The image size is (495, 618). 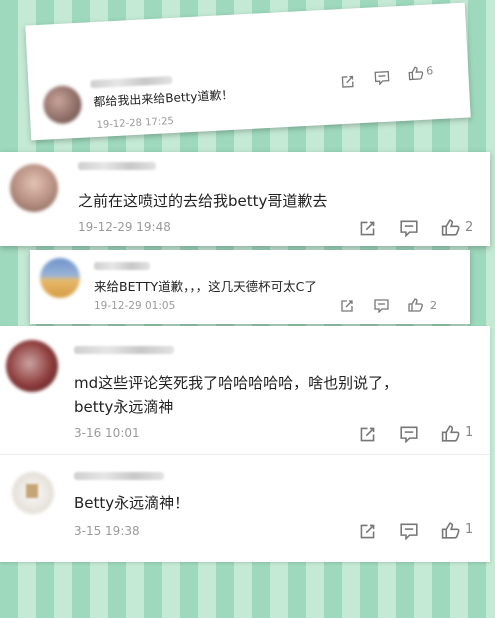 What do you see at coordinates (135, 306) in the screenshot?
I see `comment-time: 19-12-29 01:05` at bounding box center [135, 306].